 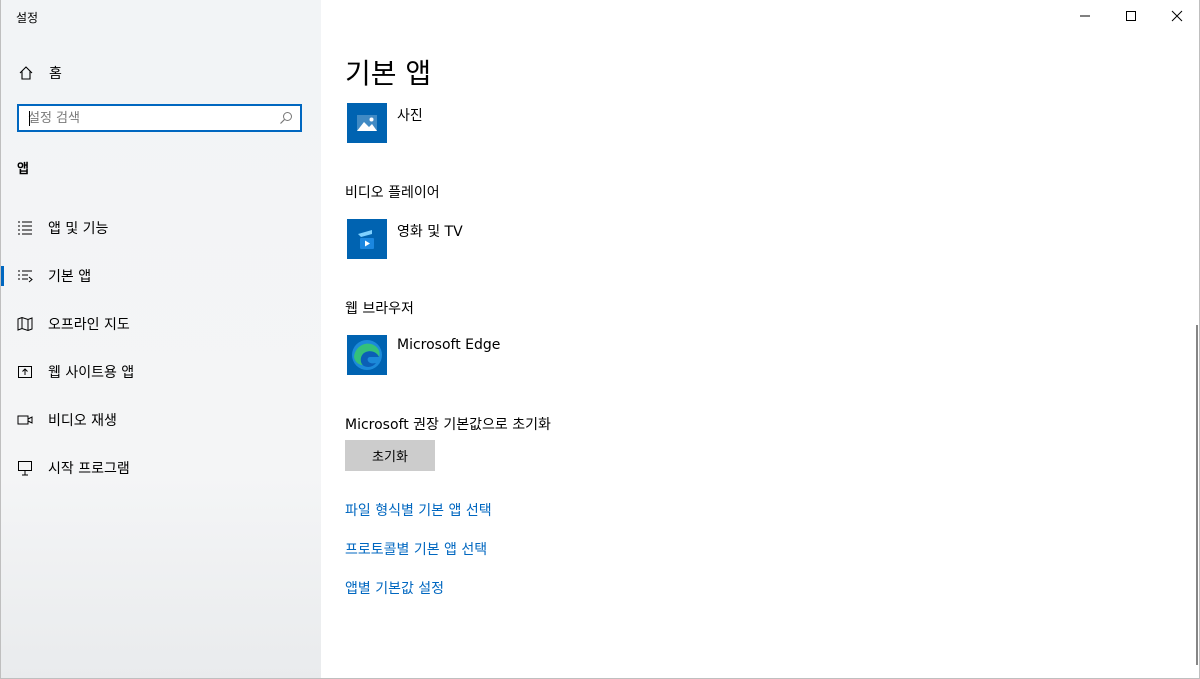 What do you see at coordinates (449, 345) in the screenshot?
I see `web-browser-app-name: Microsoft Edge` at bounding box center [449, 345].